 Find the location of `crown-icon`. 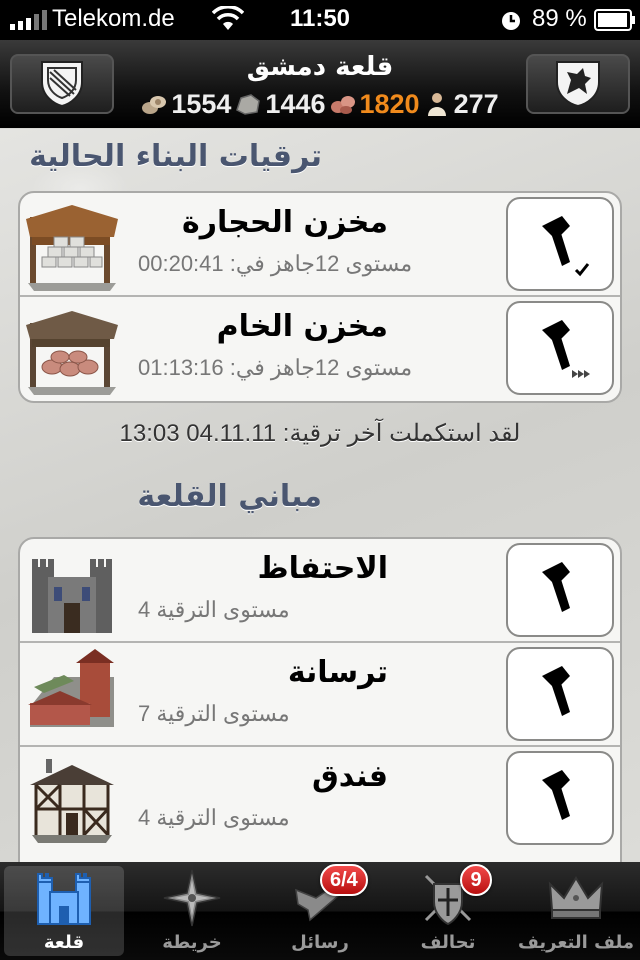

crown-icon is located at coordinates (576, 897).